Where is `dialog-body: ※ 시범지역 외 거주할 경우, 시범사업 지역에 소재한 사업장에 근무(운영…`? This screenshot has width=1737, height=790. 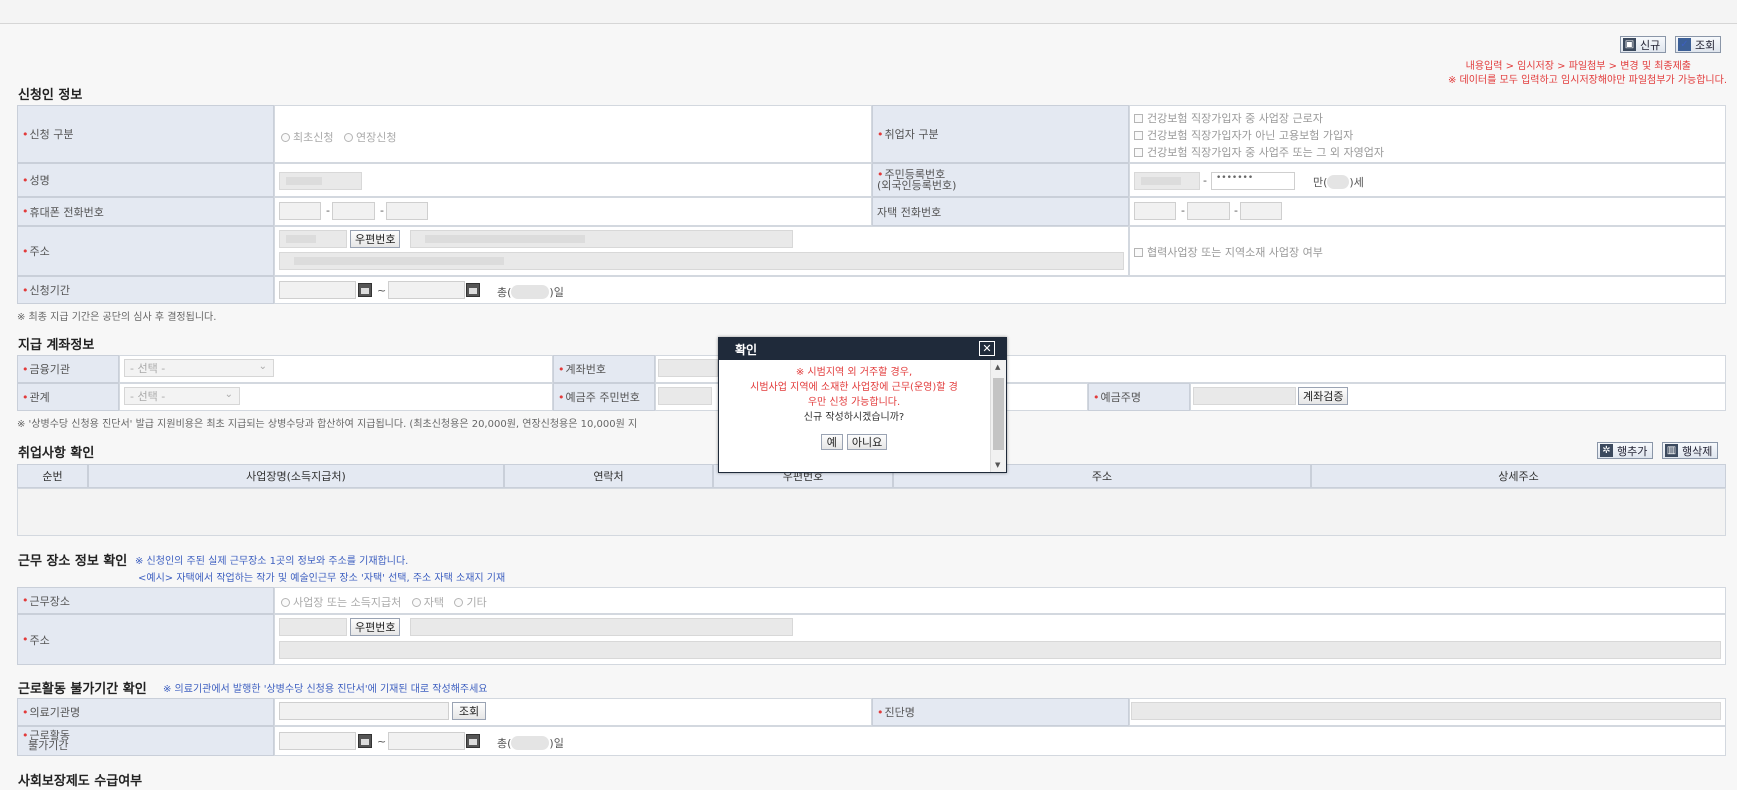
dialog-body: ※ 시범지역 외 거주할 경우, 시범사업 지역에 소재한 사업장에 근무(운영… is located at coordinates (854, 416).